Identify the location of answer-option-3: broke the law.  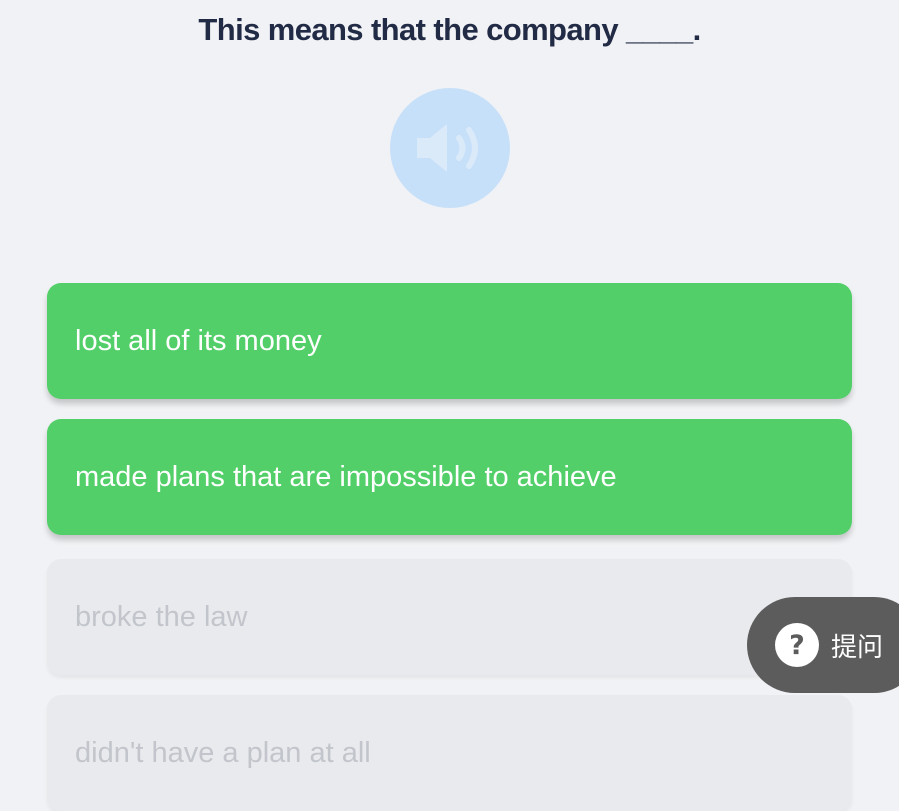
(449, 617).